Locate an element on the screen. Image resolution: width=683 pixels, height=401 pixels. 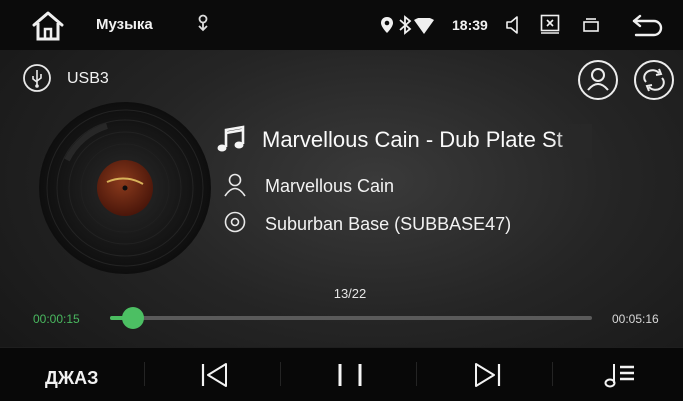
track-album: Suburban Base (SUBBASE47) is located at coordinates (388, 224).